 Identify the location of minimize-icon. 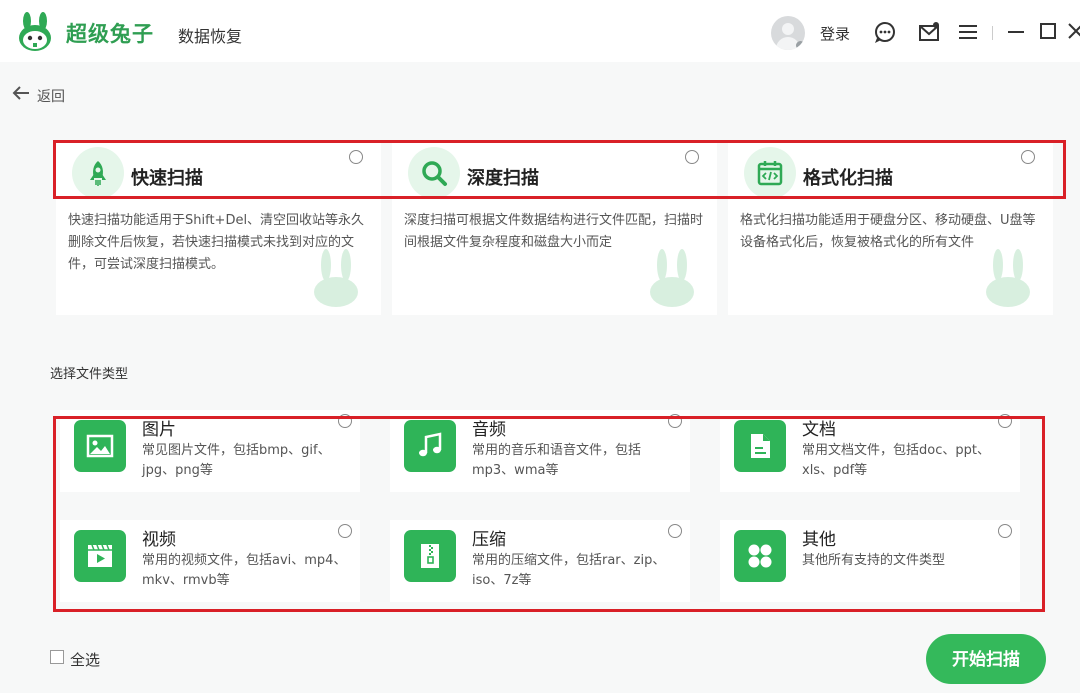
(1016, 31).